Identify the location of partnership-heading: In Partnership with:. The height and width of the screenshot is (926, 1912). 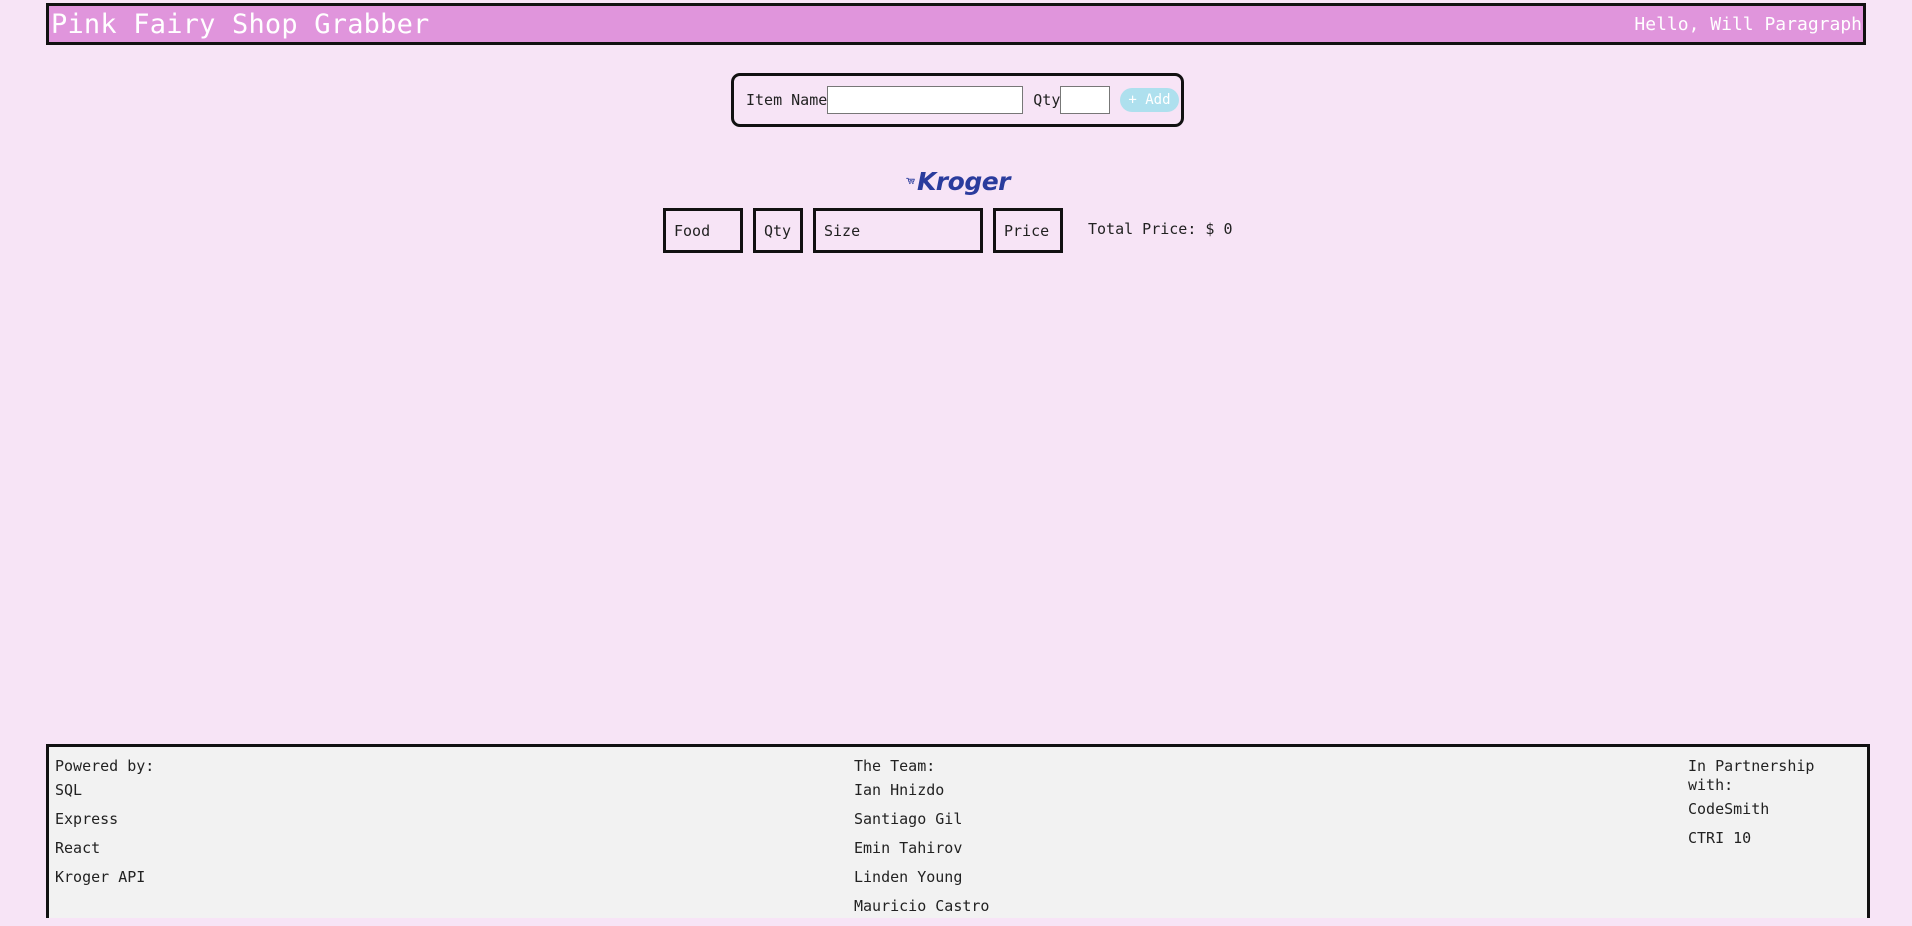
(1751, 775).